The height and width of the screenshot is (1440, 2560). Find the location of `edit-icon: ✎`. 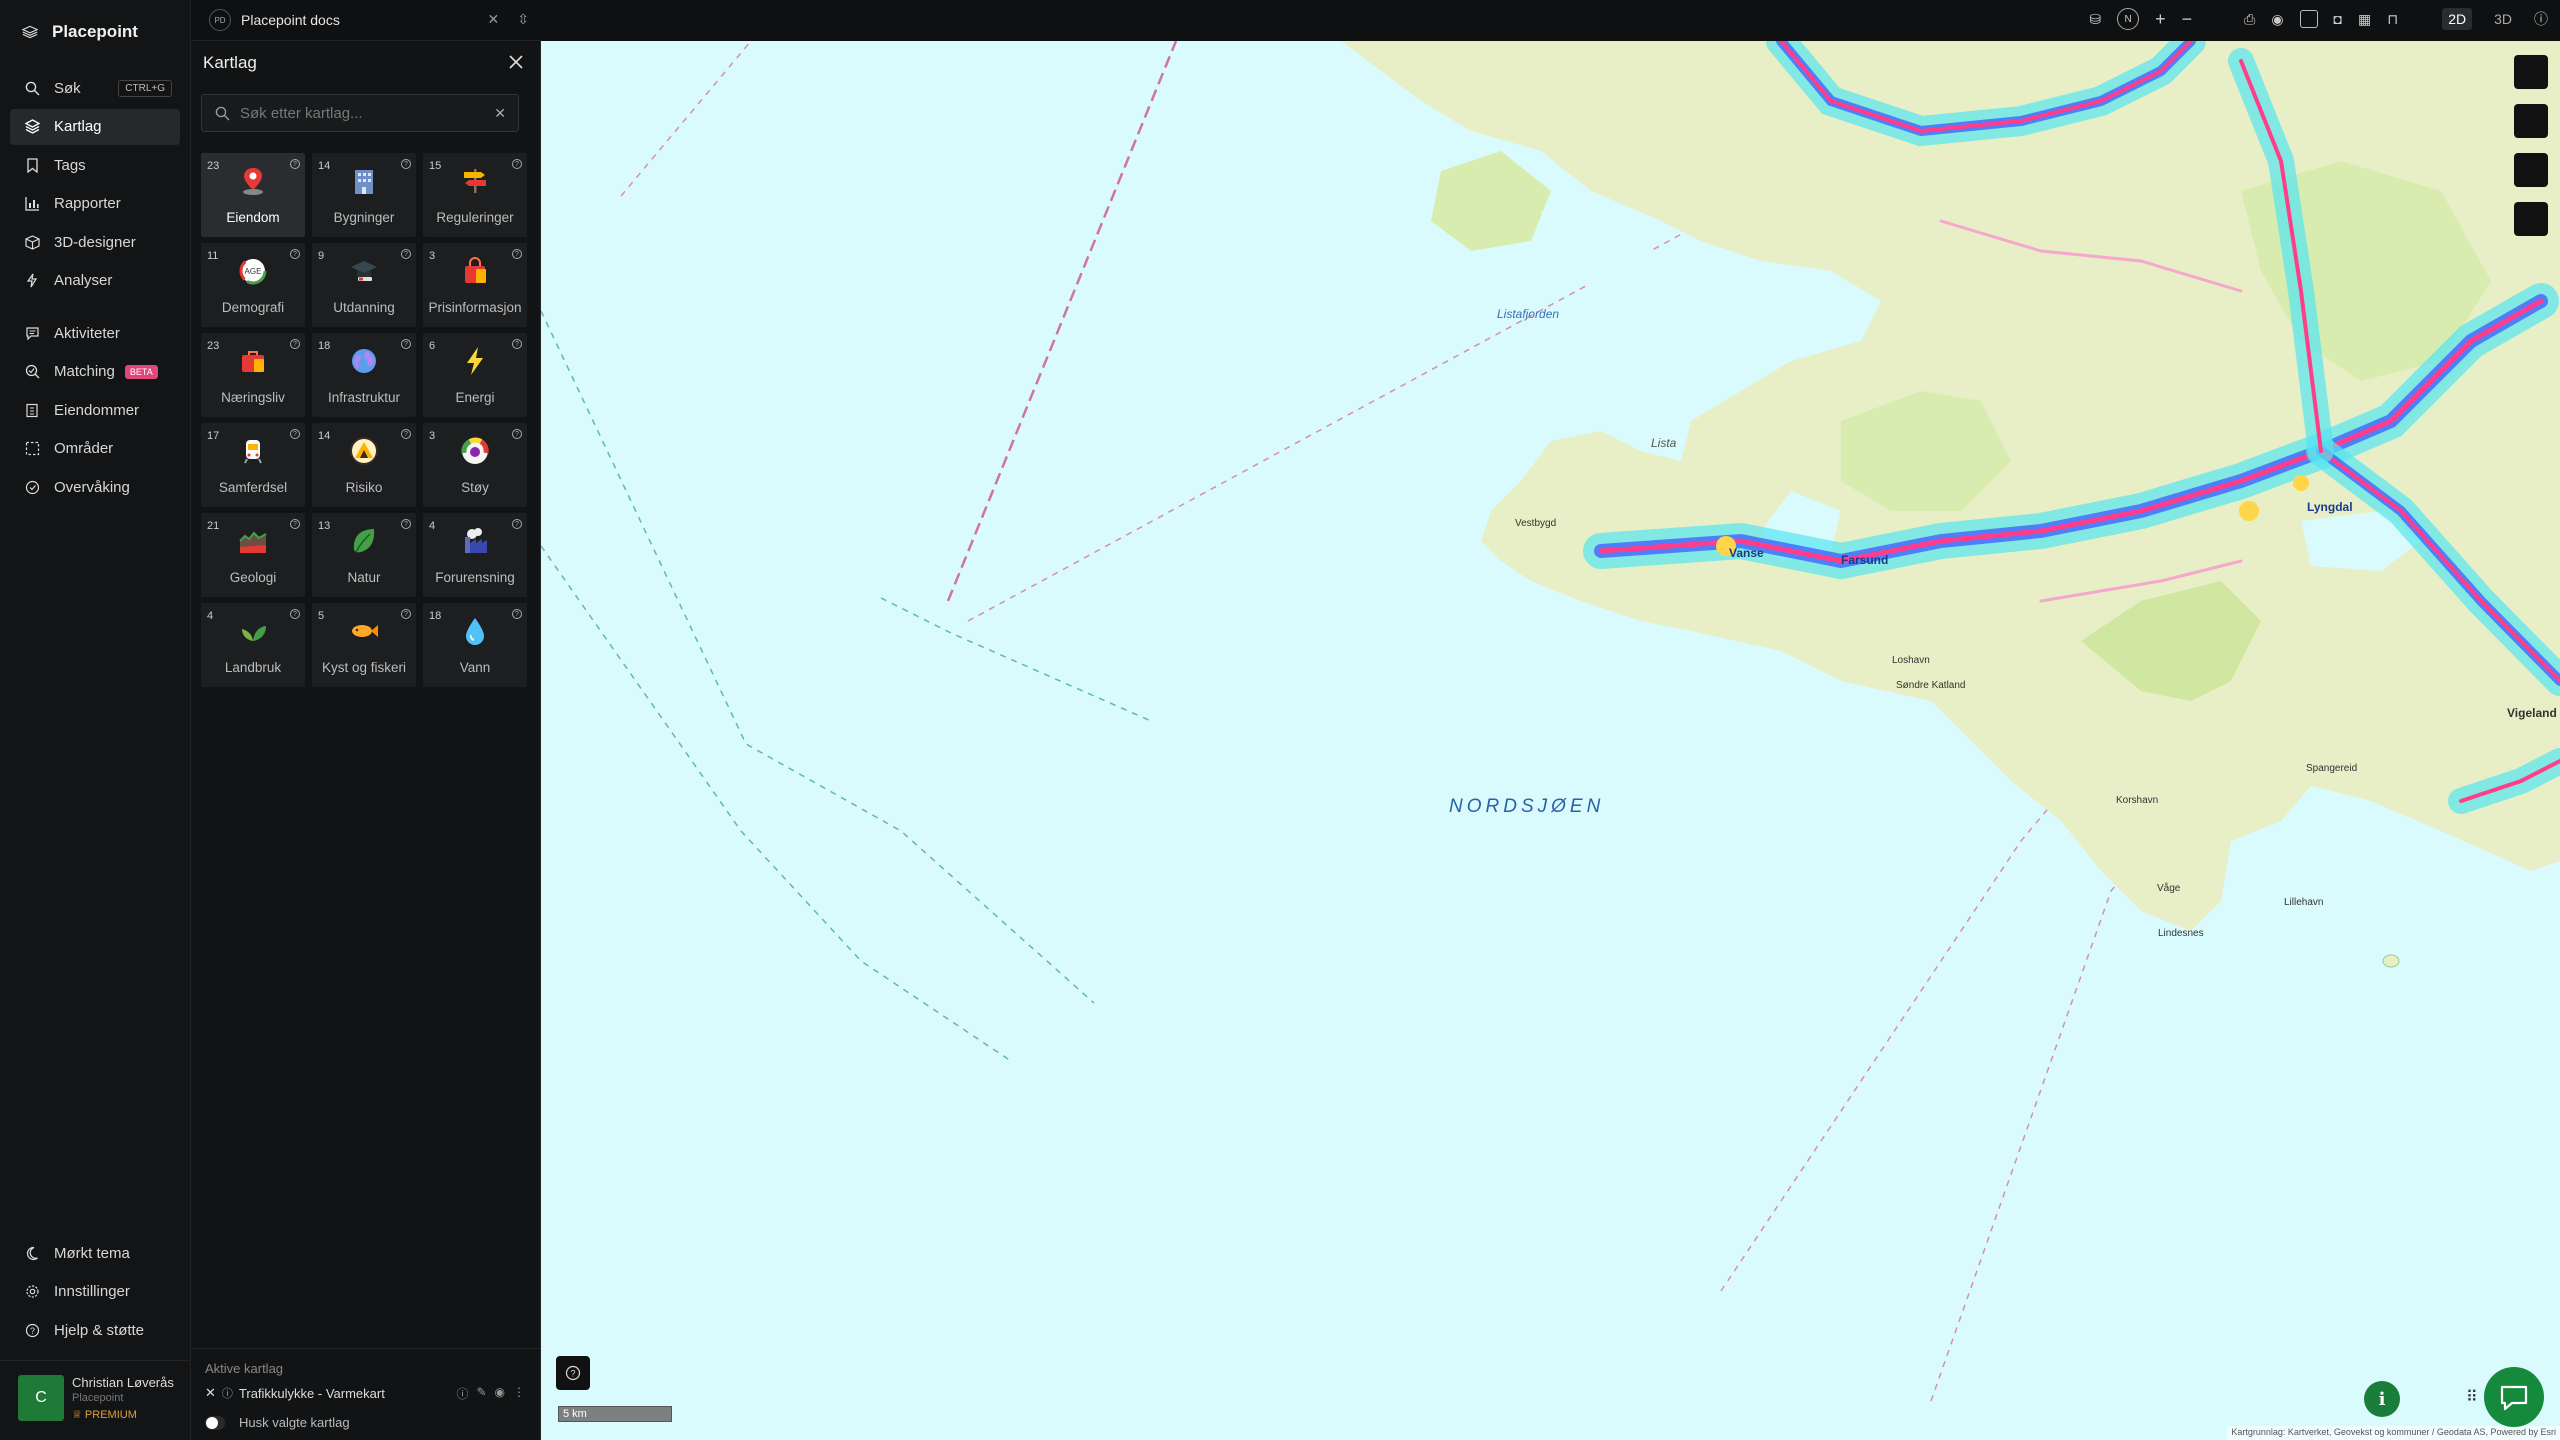

edit-icon: ✎ is located at coordinates (481, 1393).